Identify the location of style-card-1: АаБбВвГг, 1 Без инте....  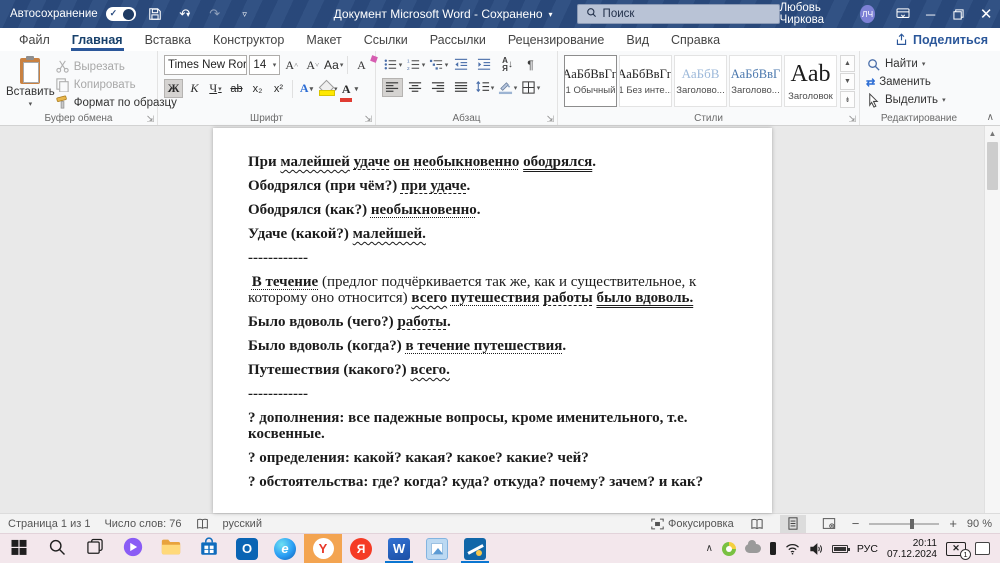
(645, 81).